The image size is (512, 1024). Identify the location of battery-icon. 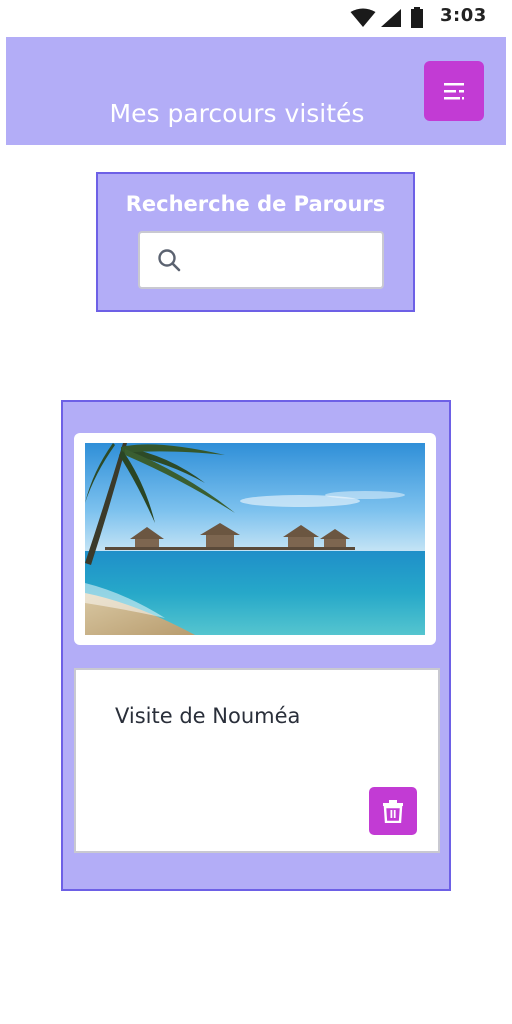
(417, 17).